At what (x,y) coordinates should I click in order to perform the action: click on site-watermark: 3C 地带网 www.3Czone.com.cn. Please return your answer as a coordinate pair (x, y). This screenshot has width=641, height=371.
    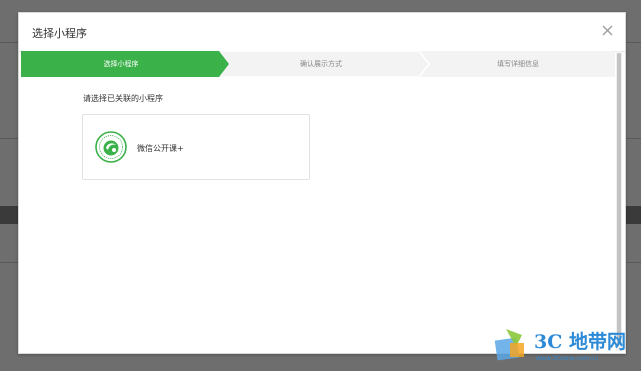
    Looking at the image, I should click on (564, 345).